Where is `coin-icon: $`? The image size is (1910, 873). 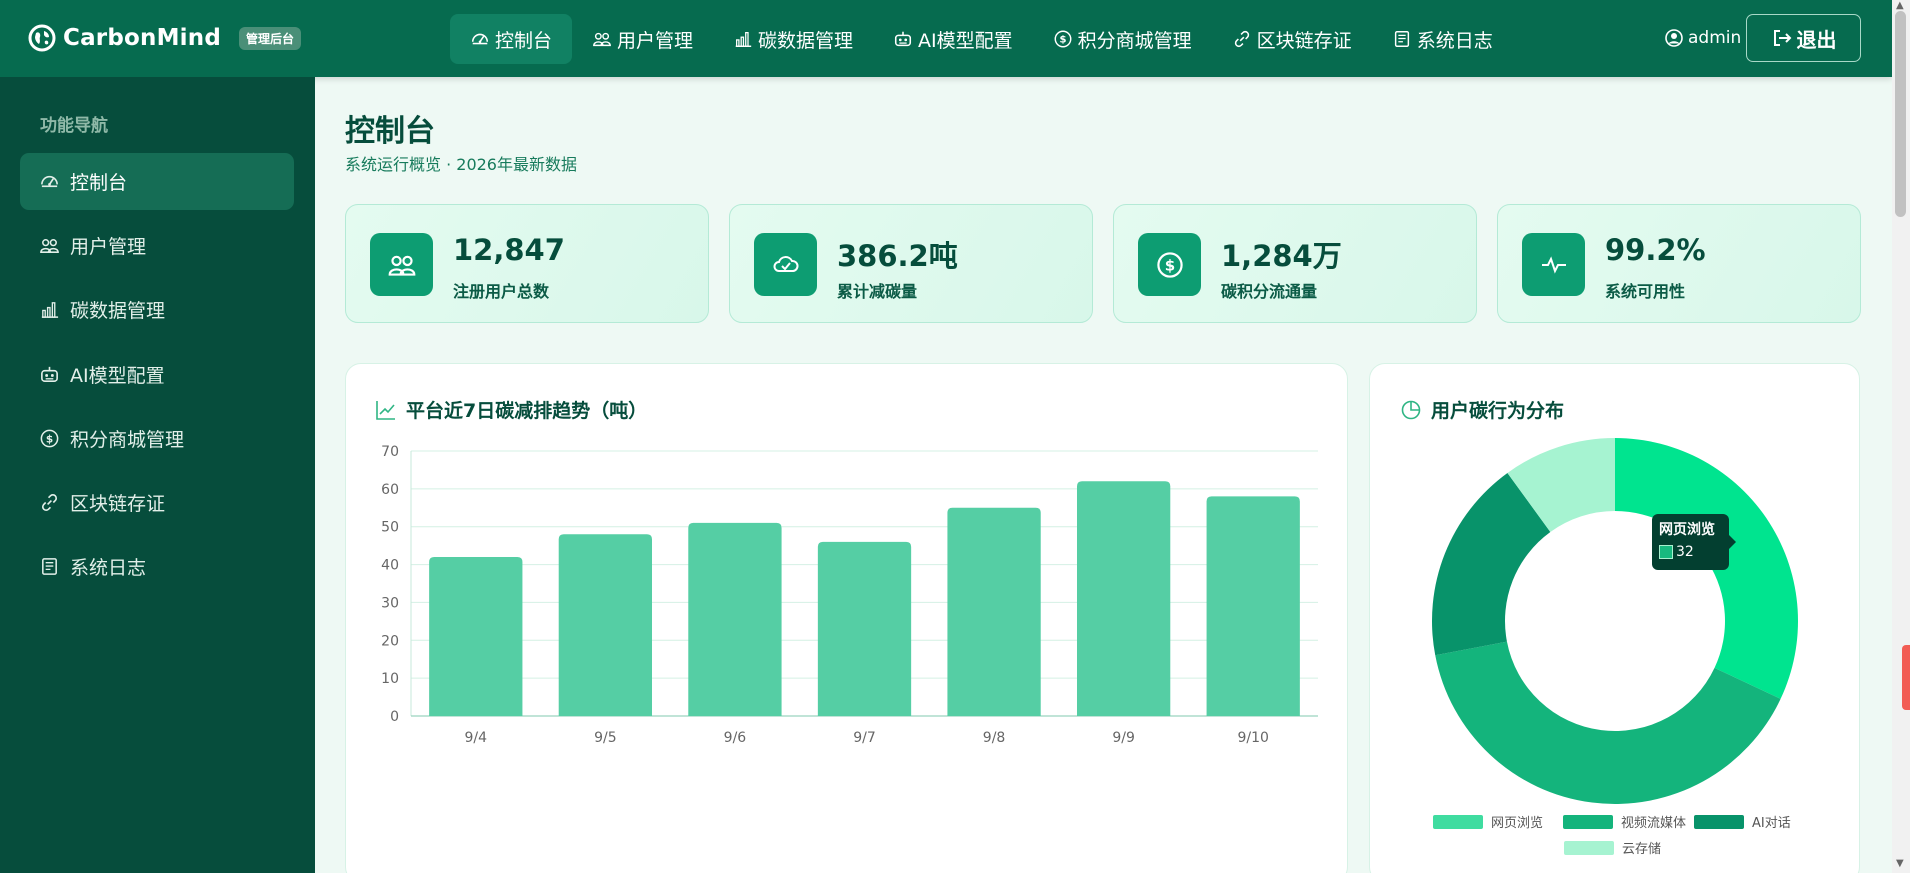 coin-icon: $ is located at coordinates (49, 438).